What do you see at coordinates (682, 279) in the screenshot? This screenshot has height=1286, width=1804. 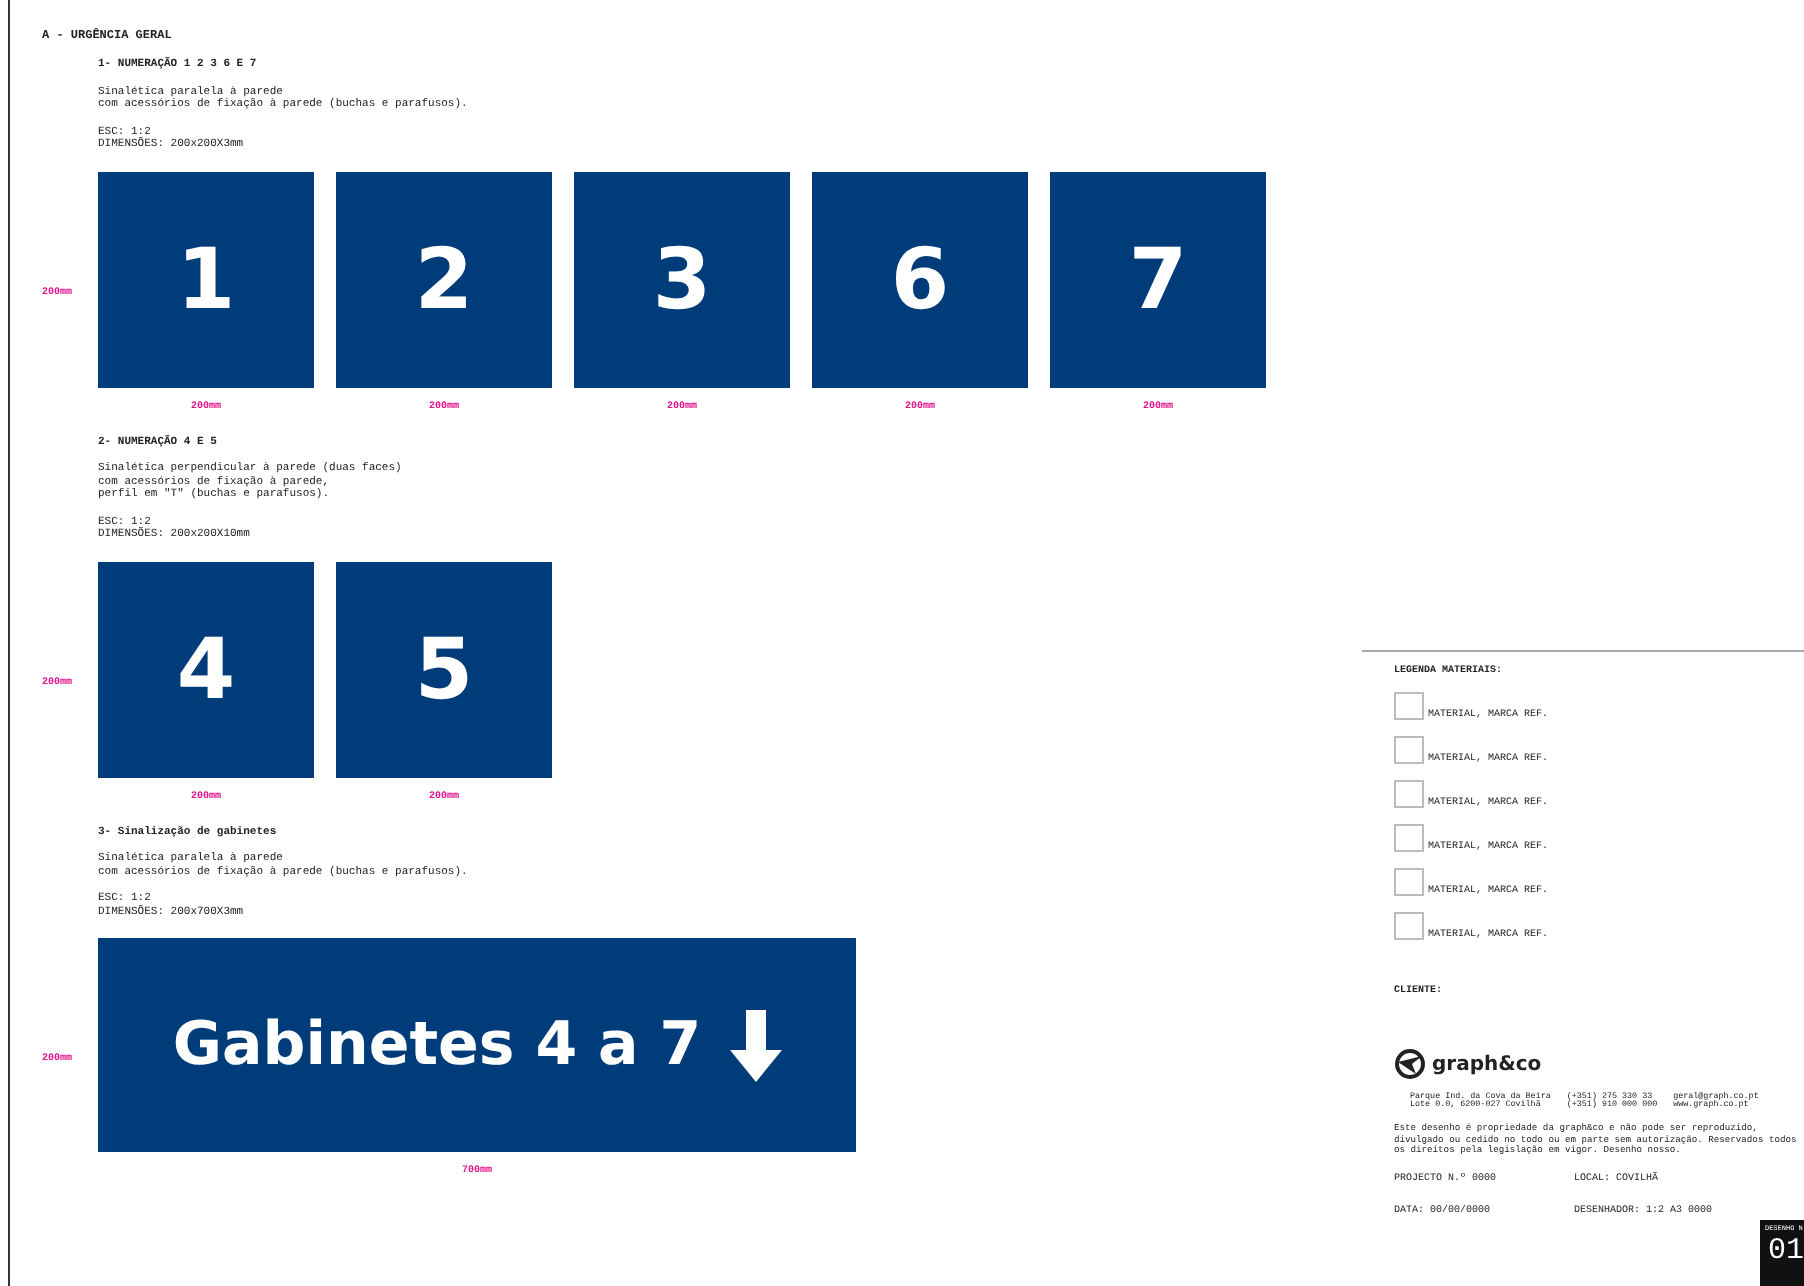 I see `number-sign: 3` at bounding box center [682, 279].